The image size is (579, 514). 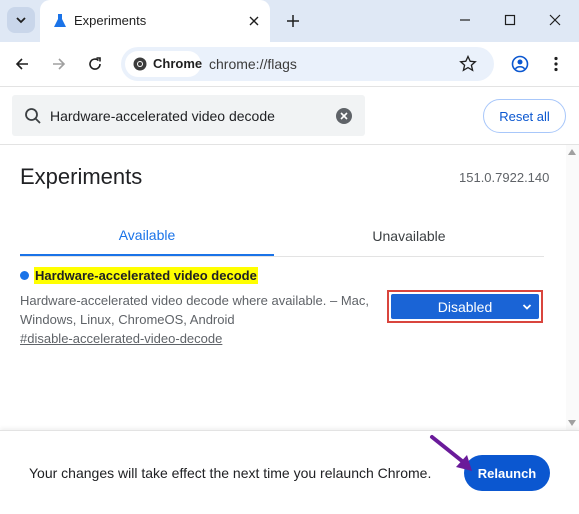 I want to click on flag-name: Hardware-accelerated video decode, so click(x=146, y=275).